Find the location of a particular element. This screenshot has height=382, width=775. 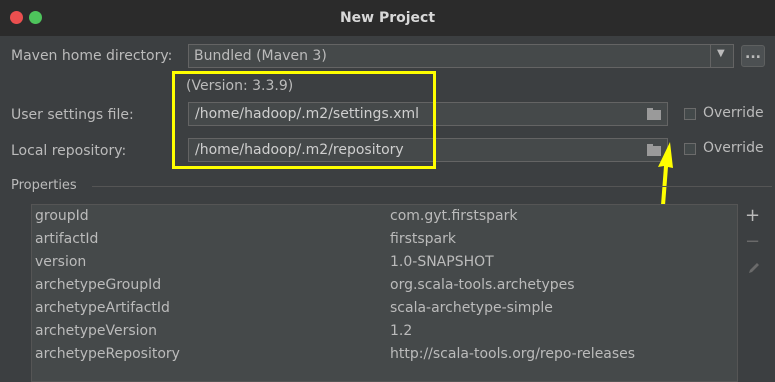

user-settings-field: /home/hadoop/.m2/settings.xml is located at coordinates (428, 114).